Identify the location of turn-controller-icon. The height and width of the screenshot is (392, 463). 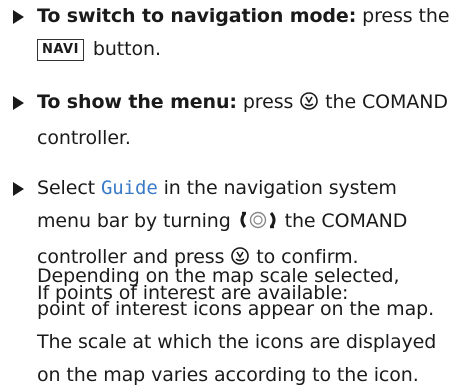
(258, 224).